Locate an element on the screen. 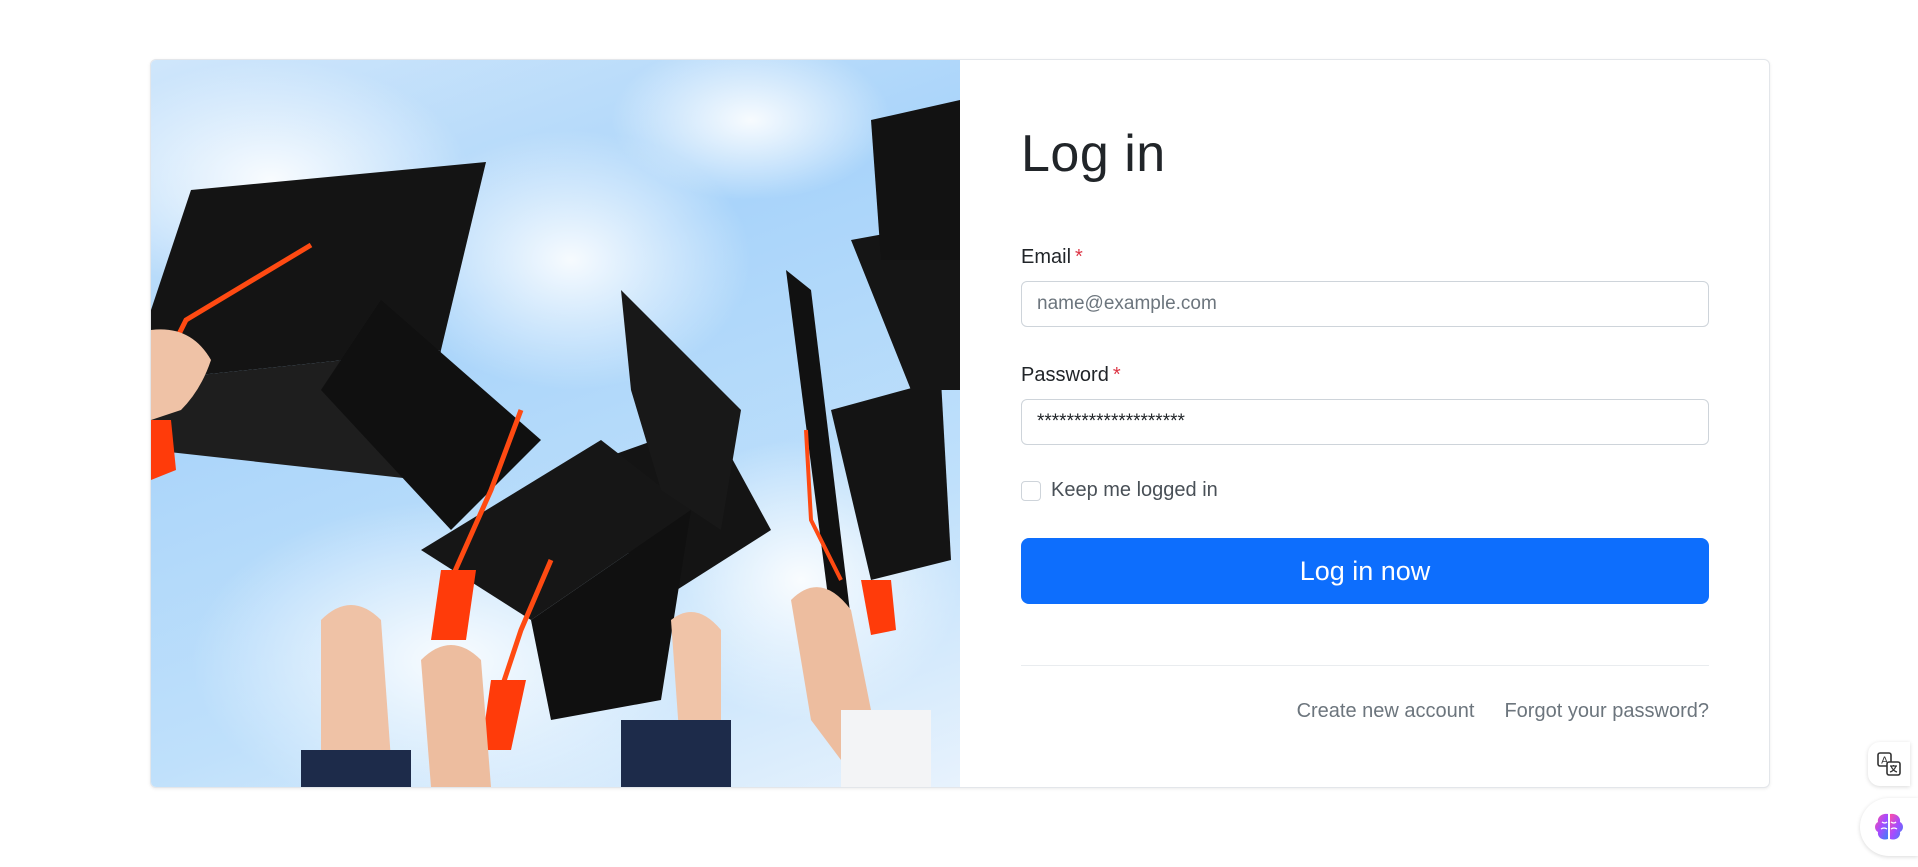 This screenshot has height=867, width=1918. email-field is located at coordinates (1365, 304).